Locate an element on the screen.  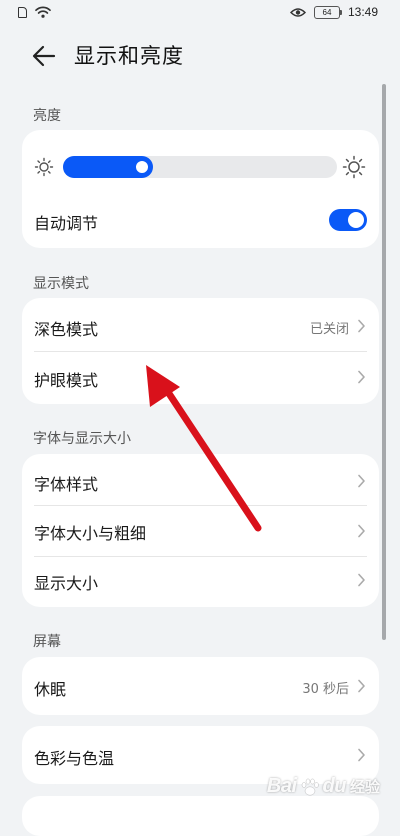
sleep-value: 30 秒后 is located at coordinates (325, 689).